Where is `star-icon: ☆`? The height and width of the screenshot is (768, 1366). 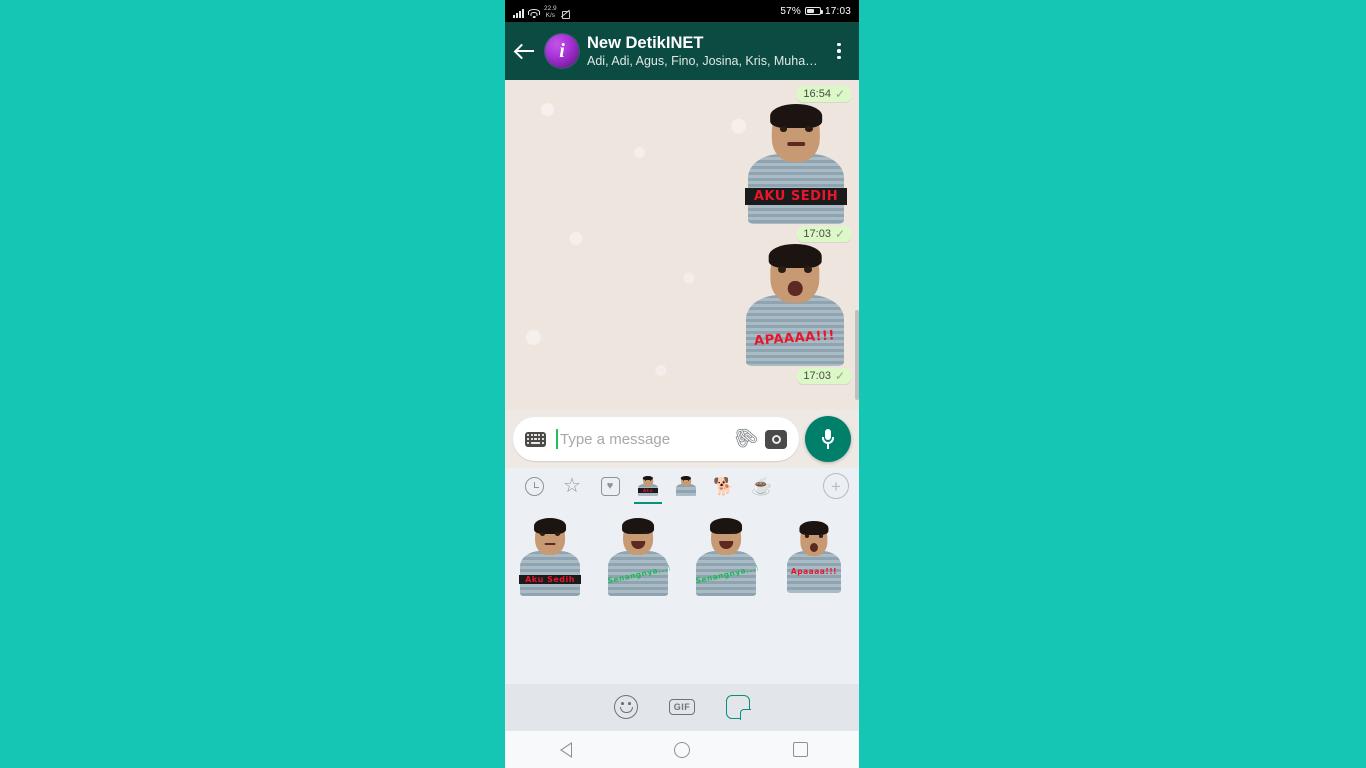 star-icon: ☆ is located at coordinates (572, 486).